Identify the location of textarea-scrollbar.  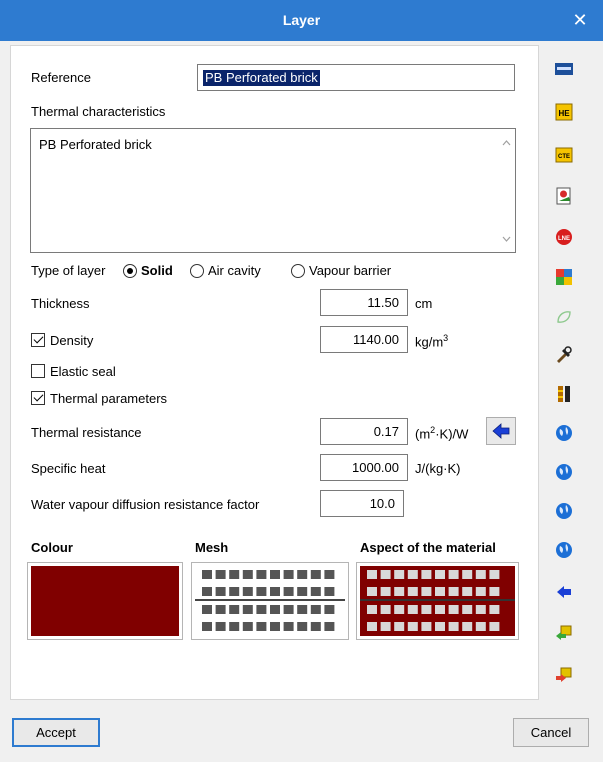
(506, 190).